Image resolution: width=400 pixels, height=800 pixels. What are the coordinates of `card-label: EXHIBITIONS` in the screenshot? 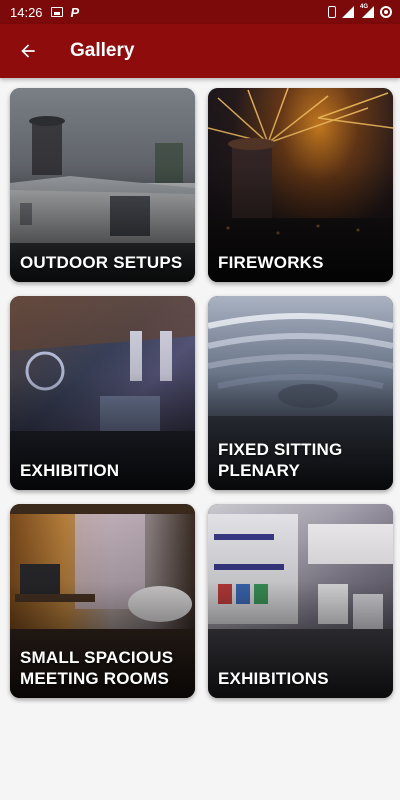 It's located at (273, 678).